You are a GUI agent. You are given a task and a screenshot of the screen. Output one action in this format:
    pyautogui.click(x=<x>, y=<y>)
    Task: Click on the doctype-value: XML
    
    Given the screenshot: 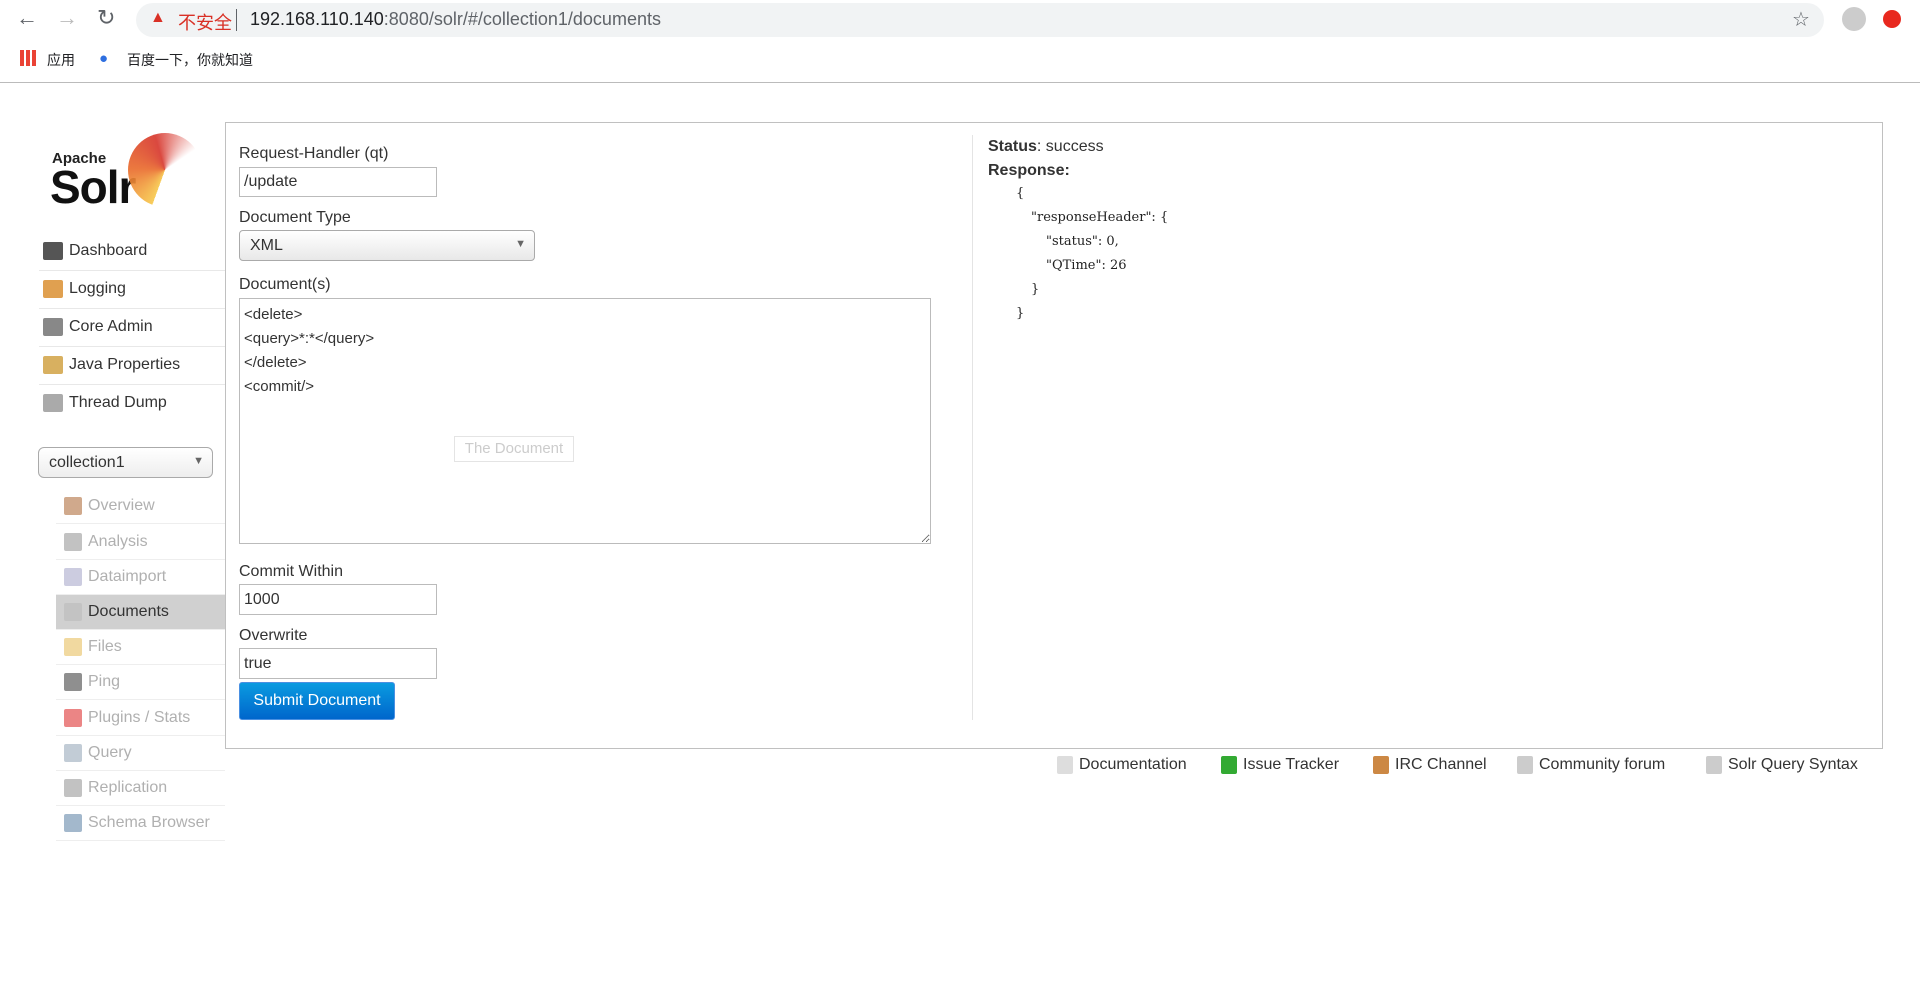 What is the action you would take?
    pyautogui.click(x=266, y=245)
    